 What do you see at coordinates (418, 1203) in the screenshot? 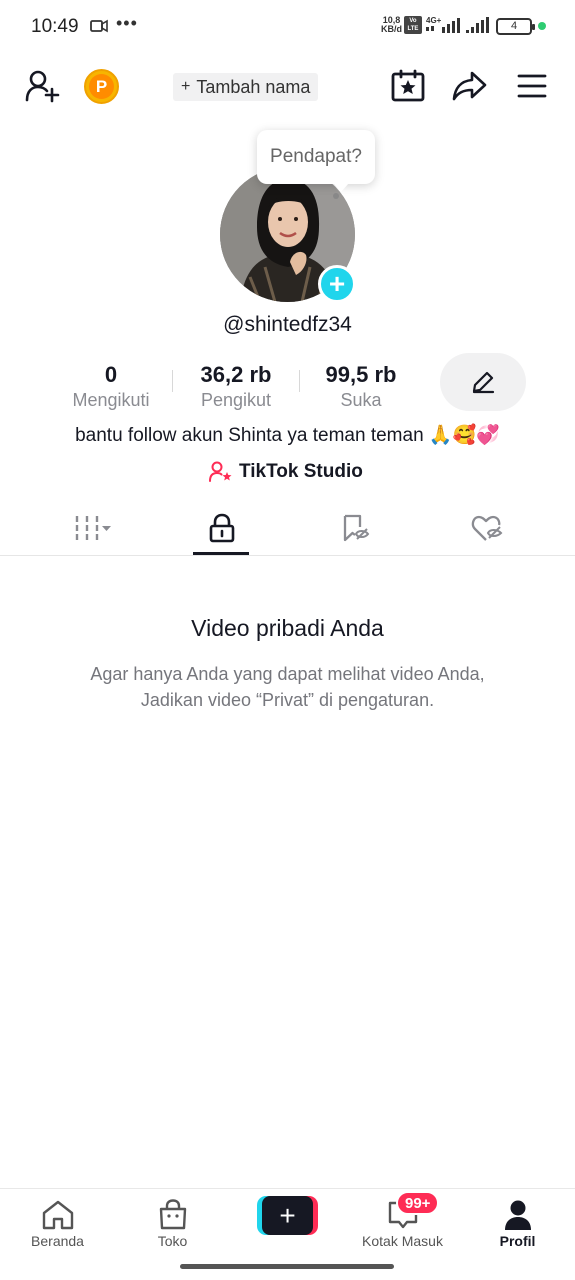
I see `inbox-notification-badge: 99+` at bounding box center [418, 1203].